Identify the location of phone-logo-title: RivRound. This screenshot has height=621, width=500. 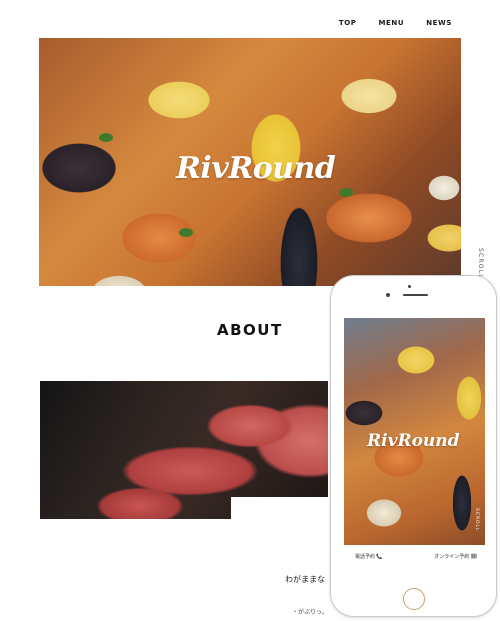
(413, 441).